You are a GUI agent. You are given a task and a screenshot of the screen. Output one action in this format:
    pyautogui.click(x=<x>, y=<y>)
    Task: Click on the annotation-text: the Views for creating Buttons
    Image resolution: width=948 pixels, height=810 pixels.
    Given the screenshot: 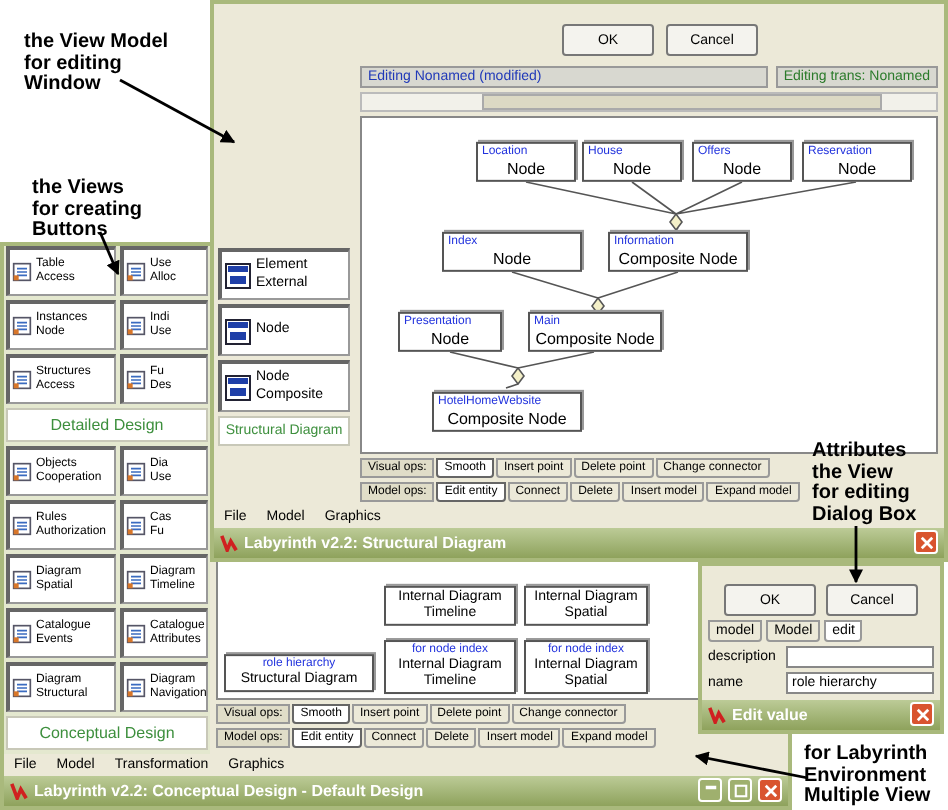 What is the action you would take?
    pyautogui.click(x=88, y=210)
    